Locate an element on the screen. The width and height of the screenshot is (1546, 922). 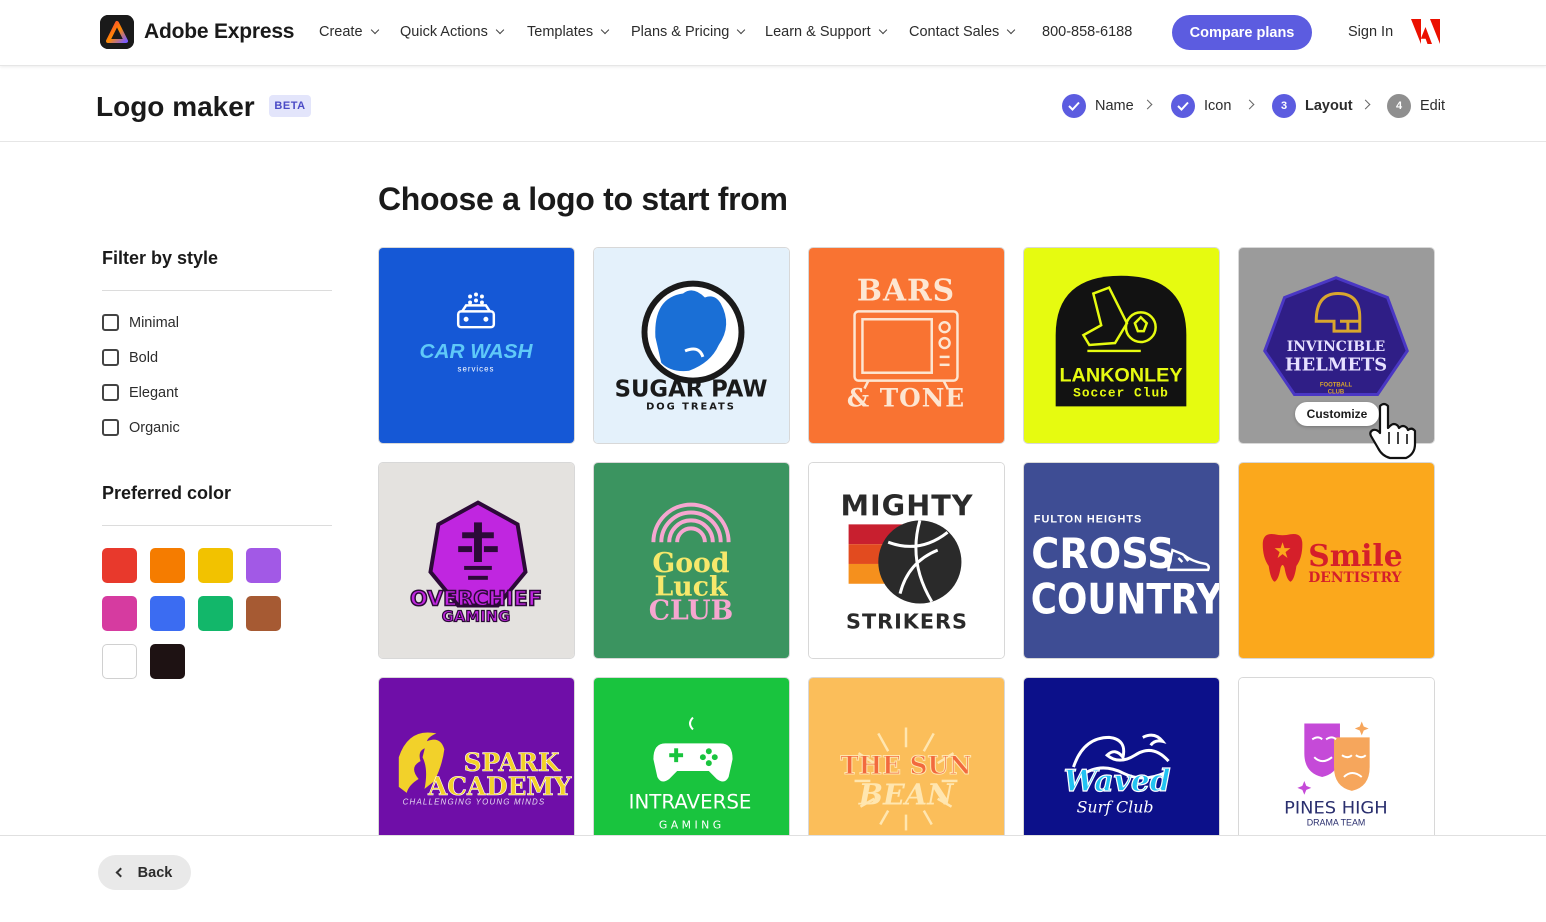
svg-text: BEAN is located at coordinates (906, 795).